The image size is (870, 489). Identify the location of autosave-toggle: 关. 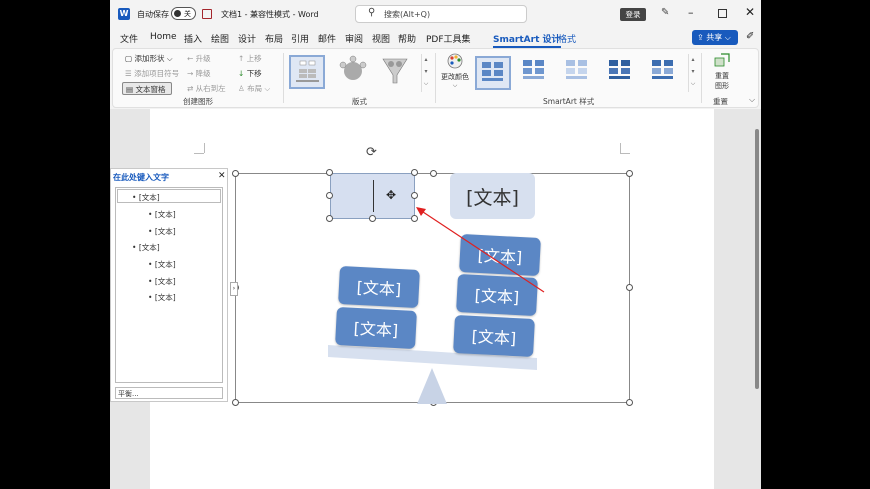
(183, 13).